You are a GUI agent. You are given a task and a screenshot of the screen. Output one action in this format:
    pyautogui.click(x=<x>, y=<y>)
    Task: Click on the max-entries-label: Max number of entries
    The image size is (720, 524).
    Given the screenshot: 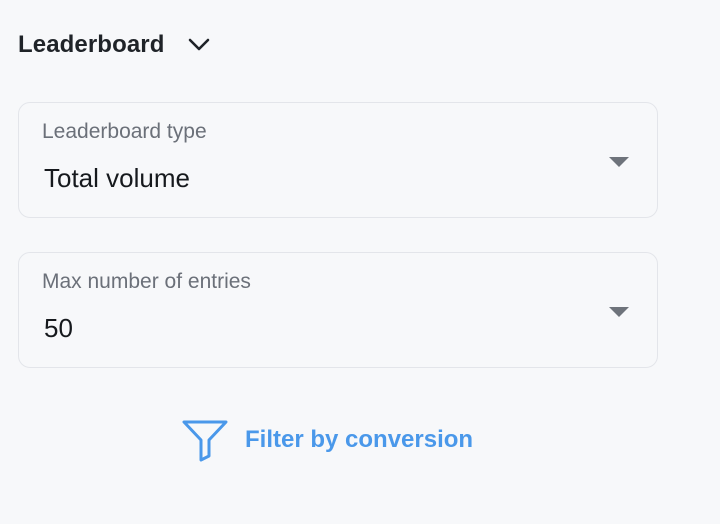 What is the action you would take?
    pyautogui.click(x=146, y=281)
    